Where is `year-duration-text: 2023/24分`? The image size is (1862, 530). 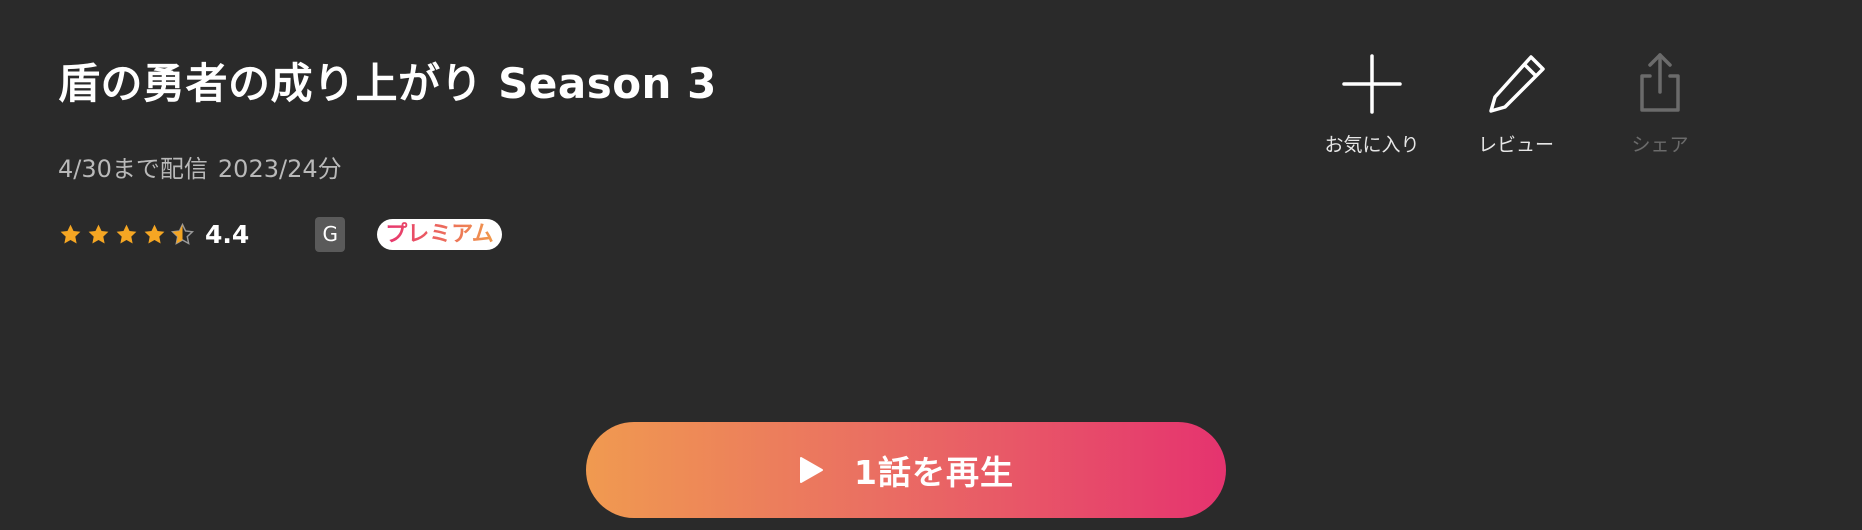
year-duration-text: 2023/24分 is located at coordinates (279, 169).